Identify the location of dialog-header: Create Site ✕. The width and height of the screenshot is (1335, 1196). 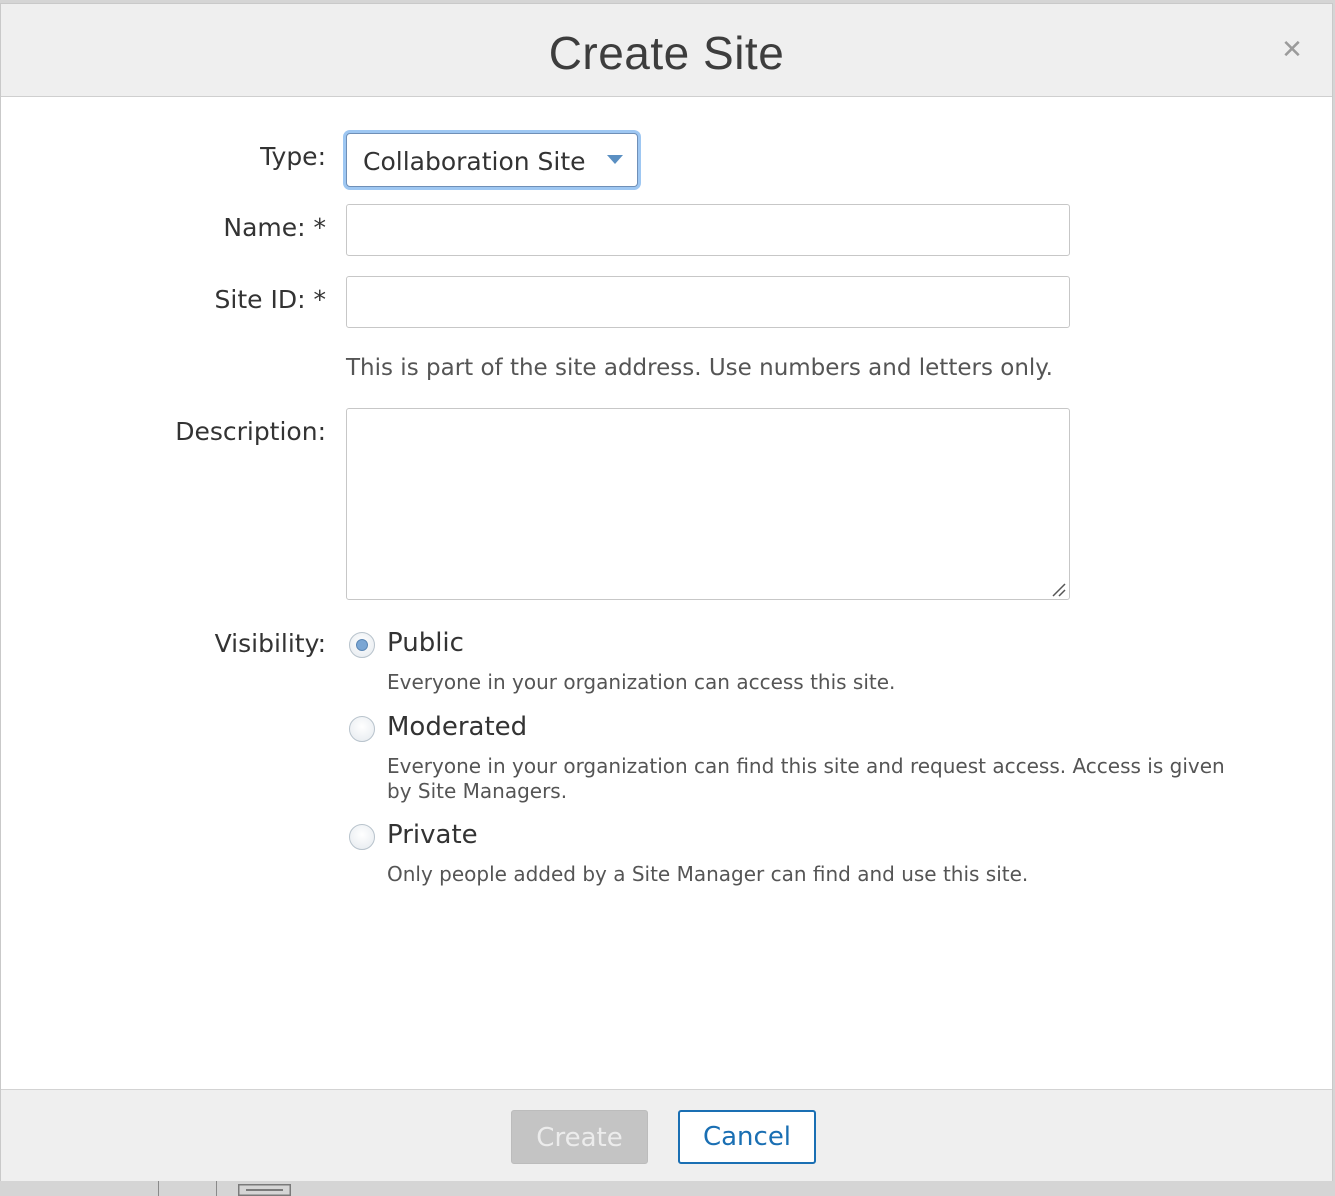
(666, 50).